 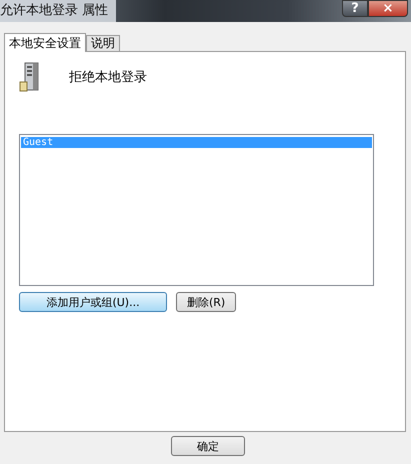 I want to click on remove-button: 删除(R), so click(x=206, y=302).